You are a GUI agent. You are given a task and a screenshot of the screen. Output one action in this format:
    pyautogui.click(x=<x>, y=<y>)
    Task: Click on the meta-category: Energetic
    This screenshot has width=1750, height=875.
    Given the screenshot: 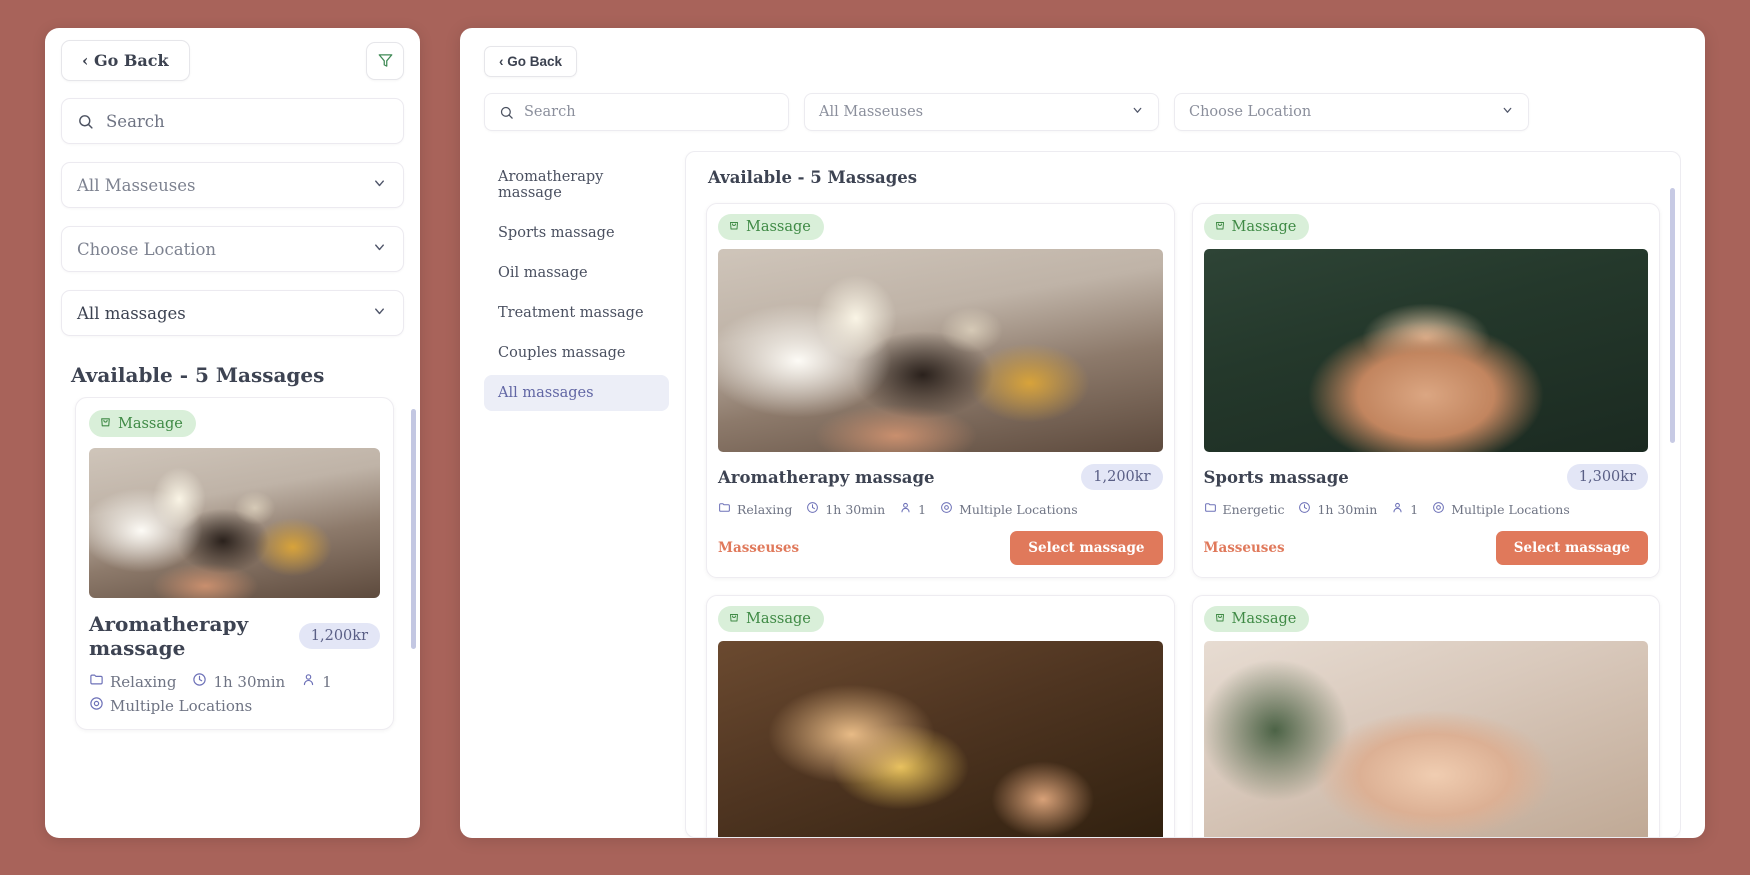 What is the action you would take?
    pyautogui.click(x=1244, y=509)
    